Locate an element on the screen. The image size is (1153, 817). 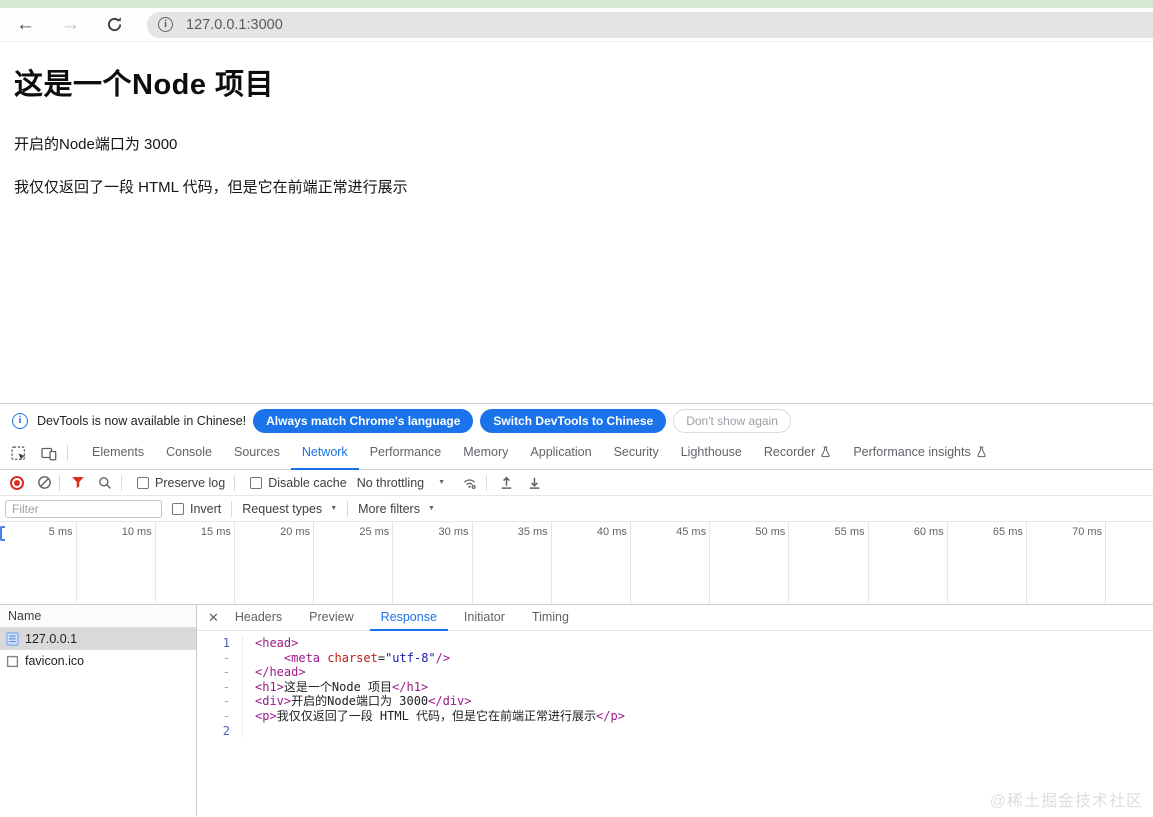
tab-security: Security is located at coordinates (636, 453).